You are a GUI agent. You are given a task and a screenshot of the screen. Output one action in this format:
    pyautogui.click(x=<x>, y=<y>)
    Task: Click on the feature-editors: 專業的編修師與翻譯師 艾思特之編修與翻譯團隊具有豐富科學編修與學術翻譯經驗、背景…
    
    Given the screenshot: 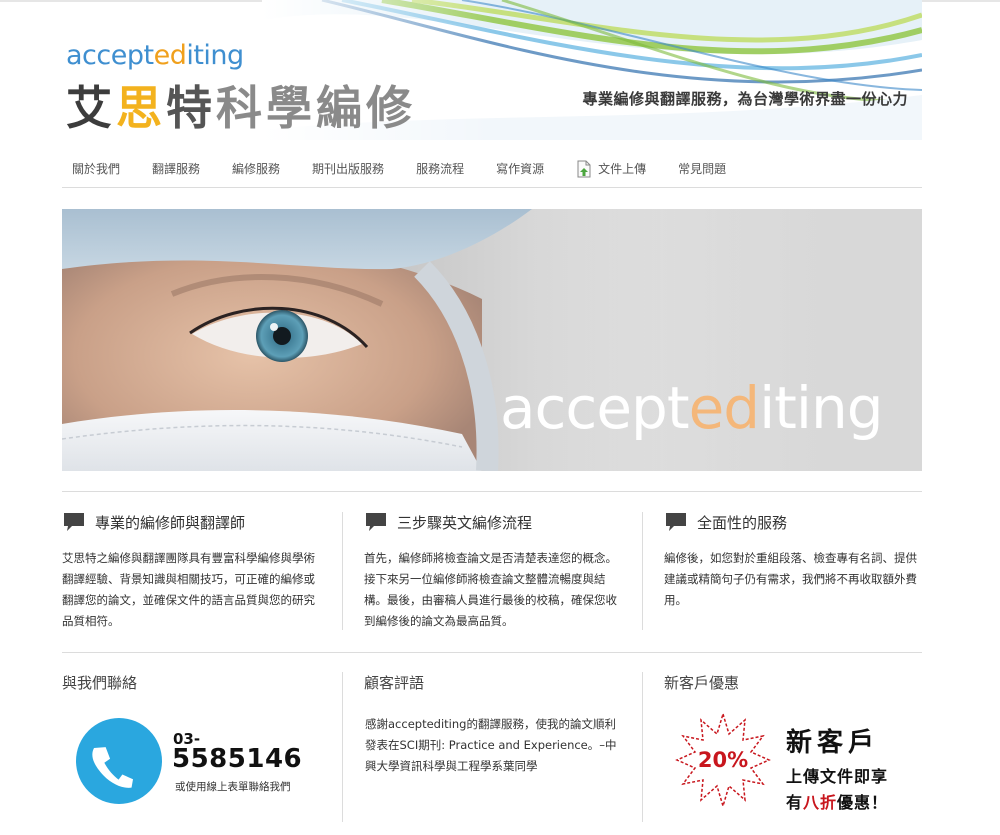 What is the action you would take?
    pyautogui.click(x=191, y=571)
    